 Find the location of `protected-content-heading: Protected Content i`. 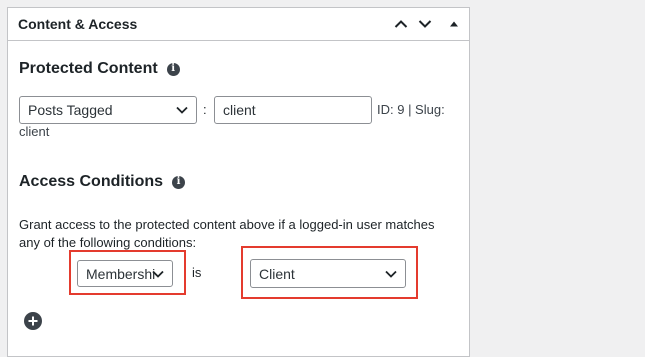

protected-content-heading: Protected Content i is located at coordinates (99, 69).